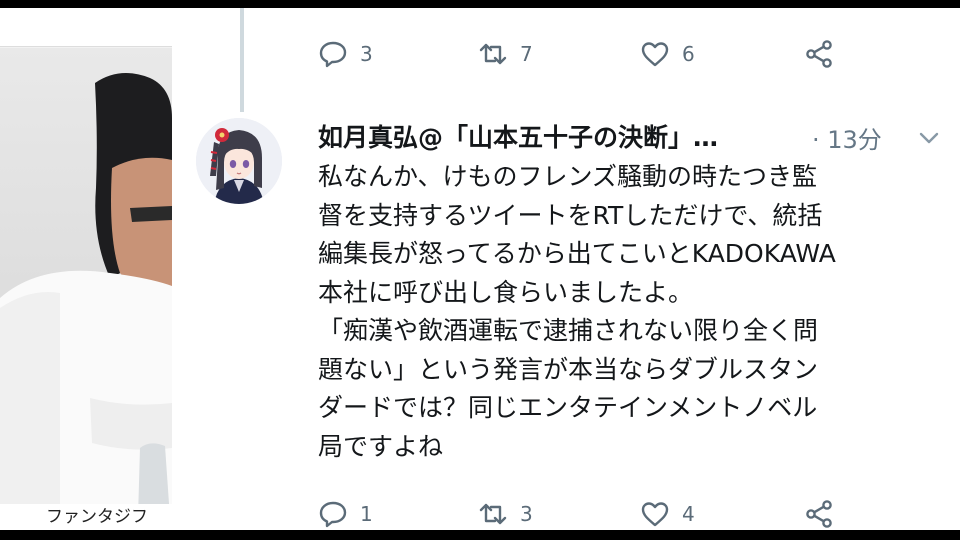  I want to click on photo-top-strip, so click(86, 27).